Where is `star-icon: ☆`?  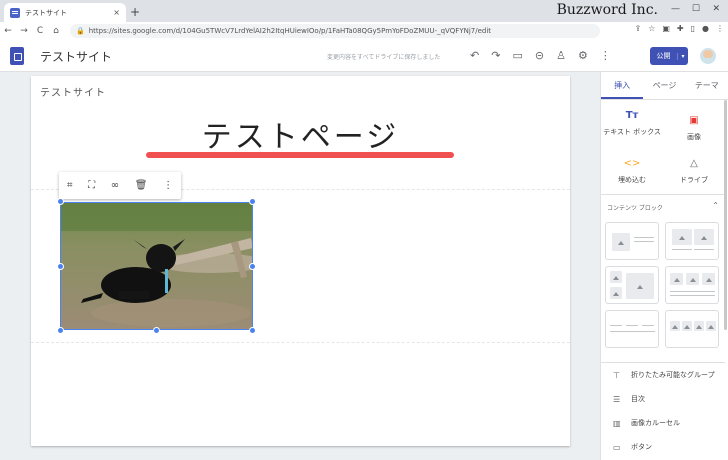
star-icon: ☆ is located at coordinates (651, 28).